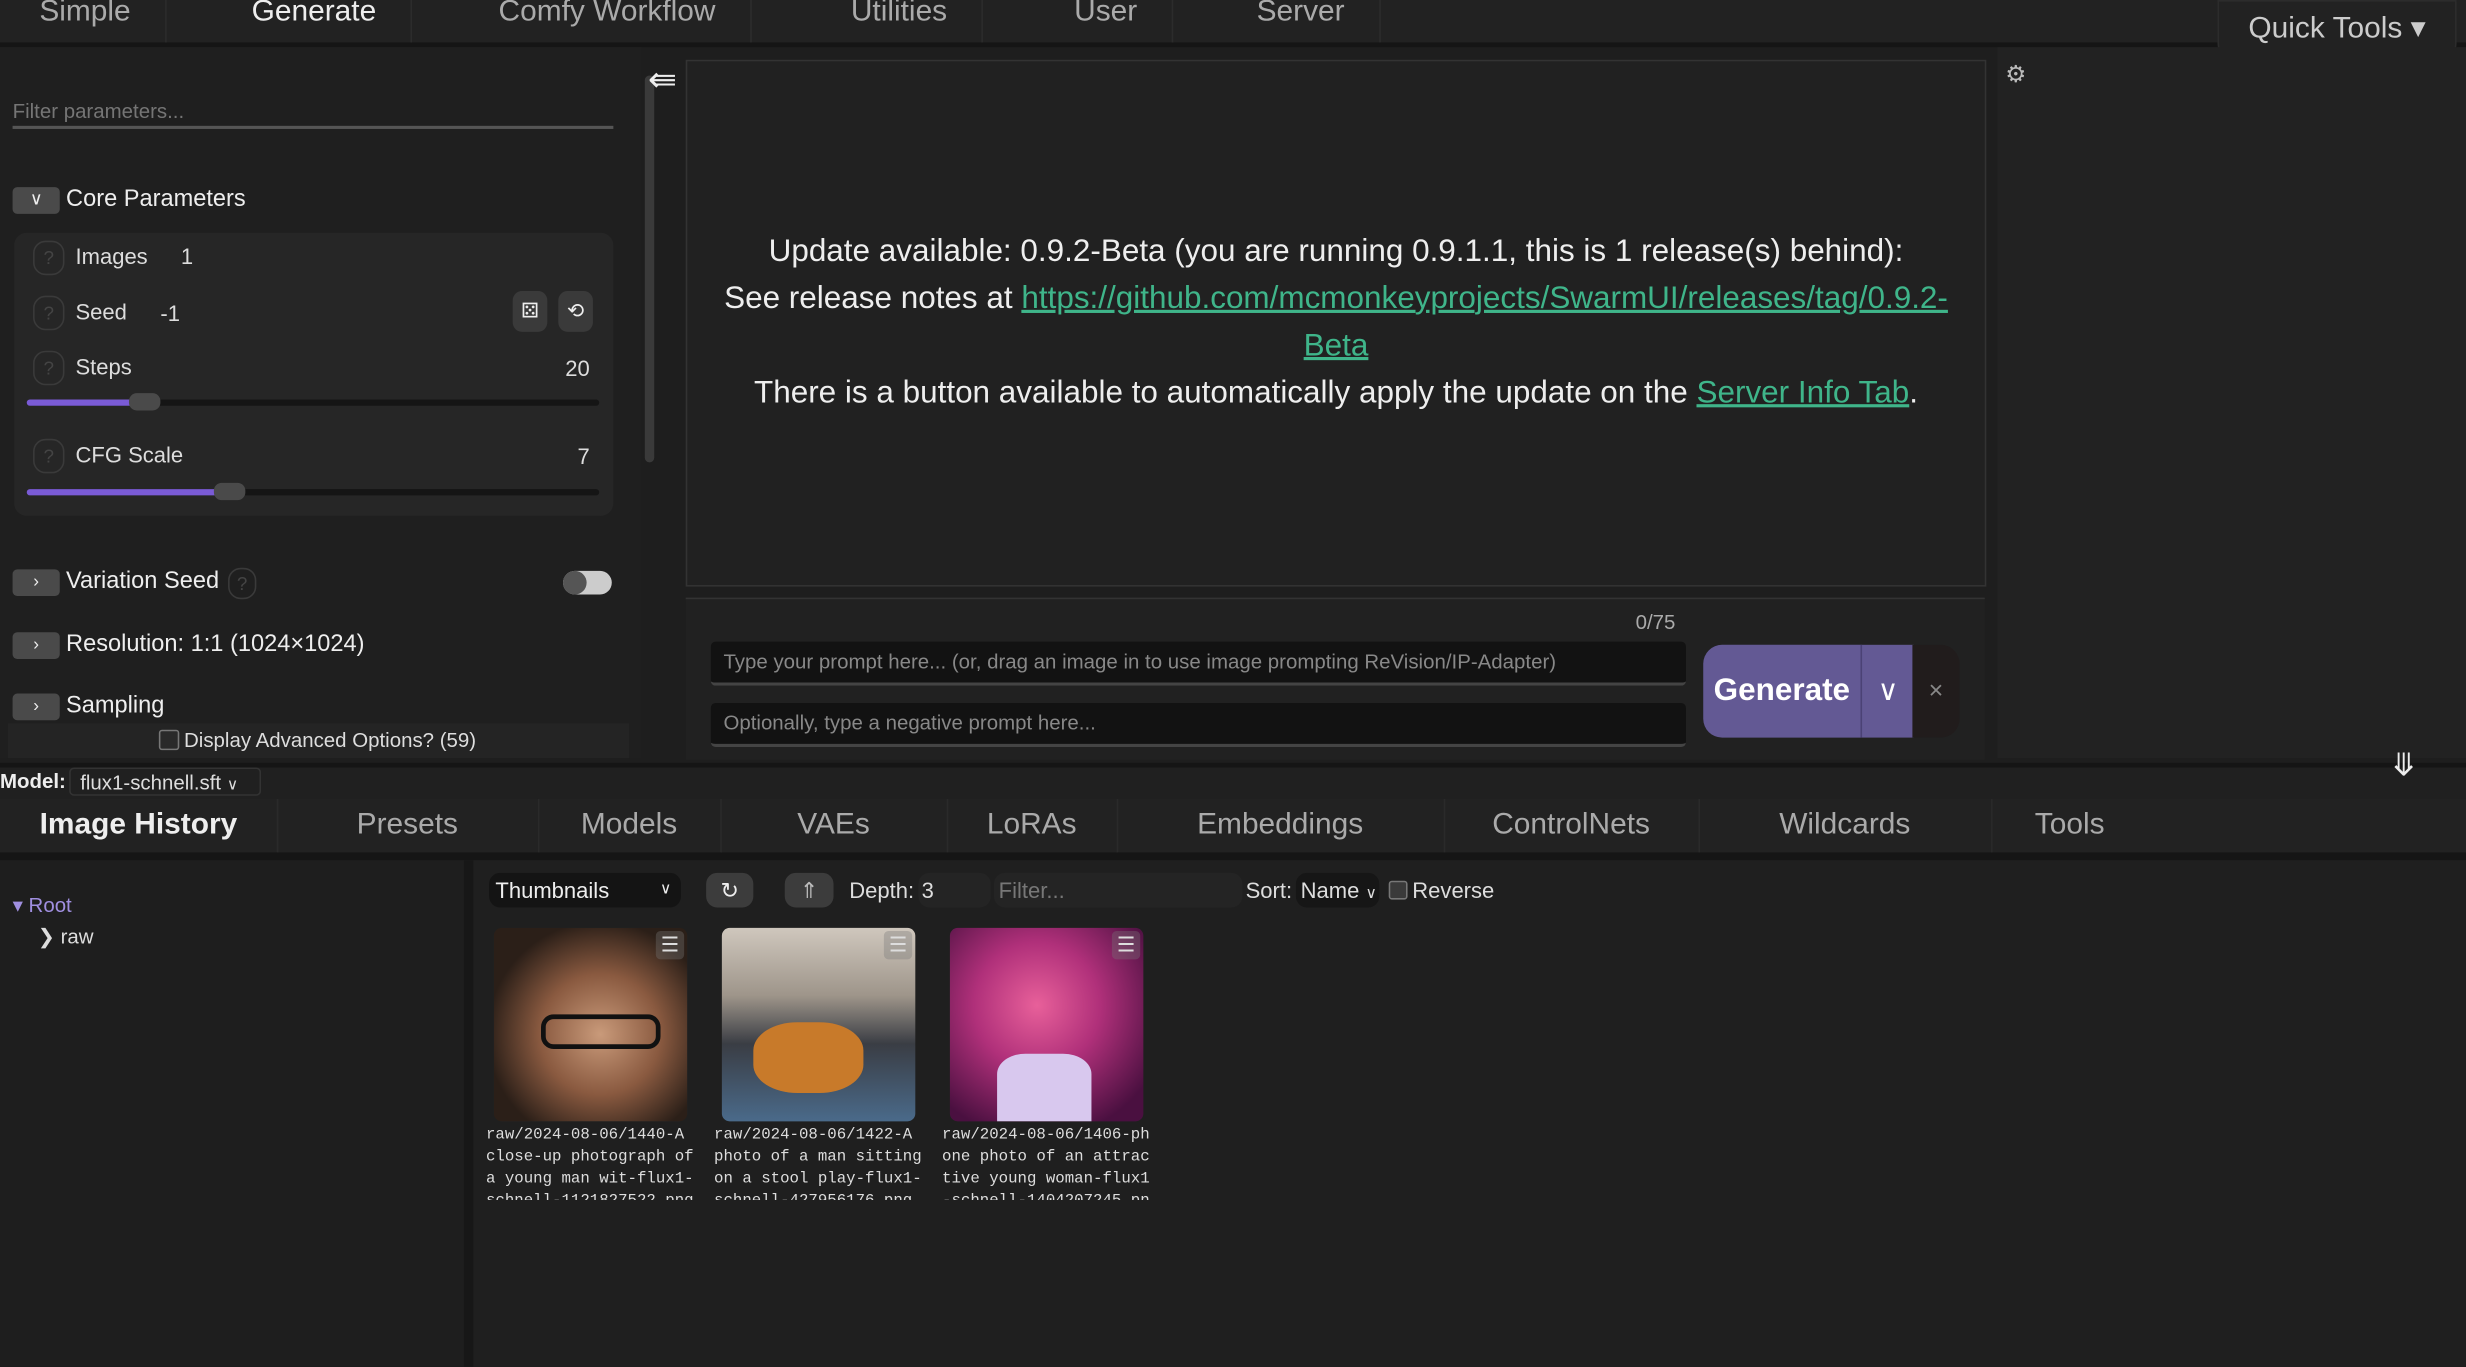 Image resolution: width=2466 pixels, height=1367 pixels. What do you see at coordinates (649, 269) in the screenshot?
I see `parameters-scrollbar` at bounding box center [649, 269].